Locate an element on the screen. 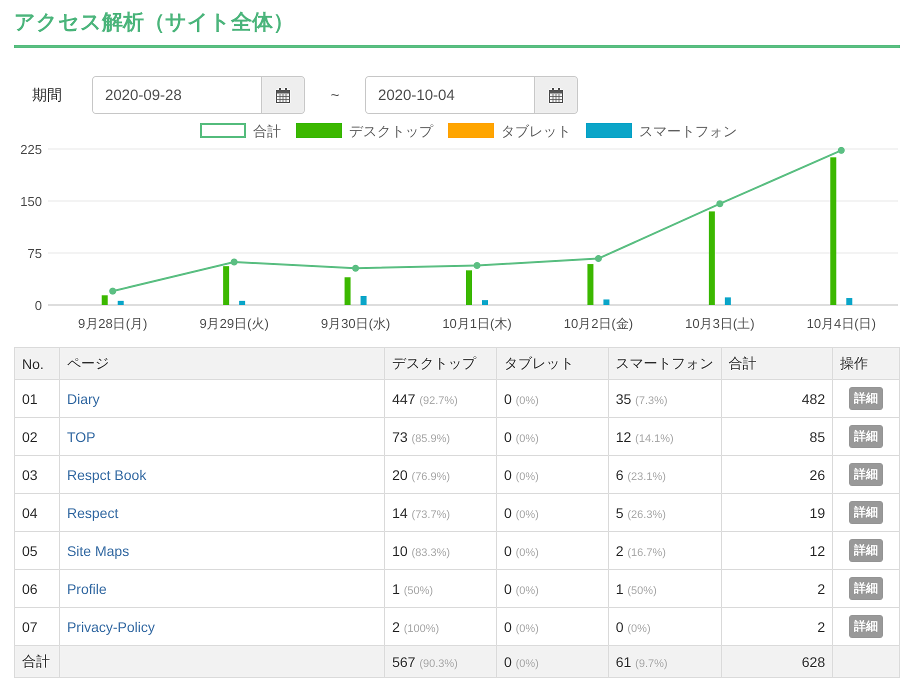 The image size is (914, 680). axis-tick-label: 150 is located at coordinates (31, 201).